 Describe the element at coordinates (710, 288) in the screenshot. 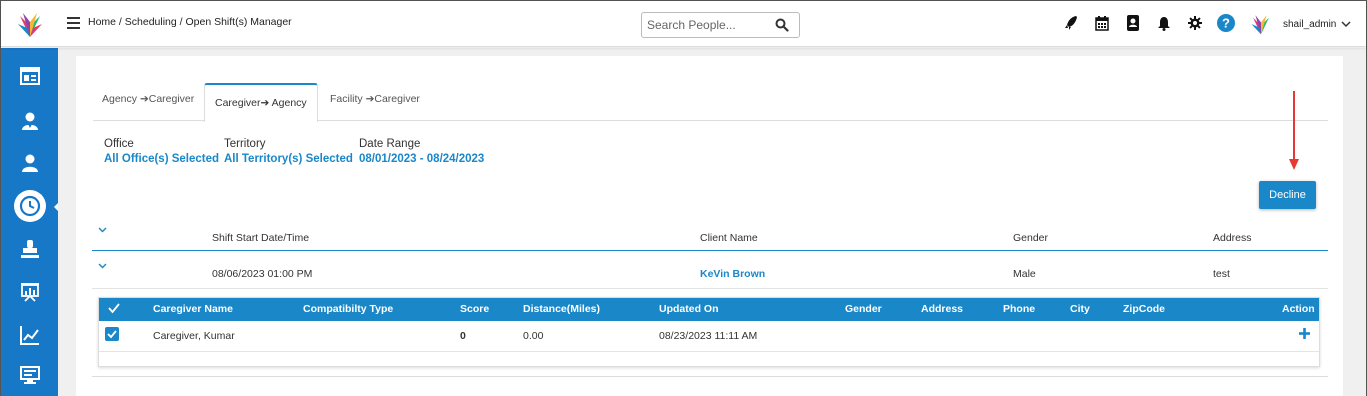

I see `row-divider` at that location.